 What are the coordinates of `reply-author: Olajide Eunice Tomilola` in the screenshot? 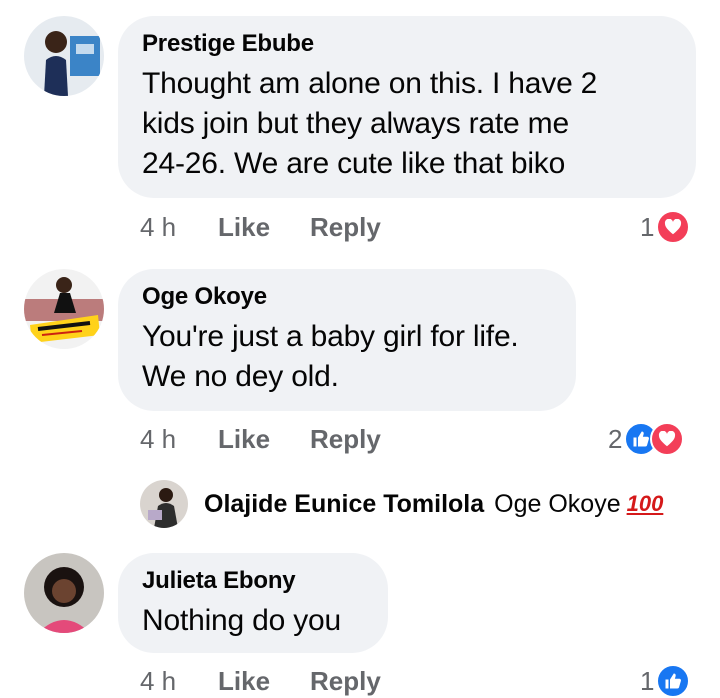 It's located at (344, 504).